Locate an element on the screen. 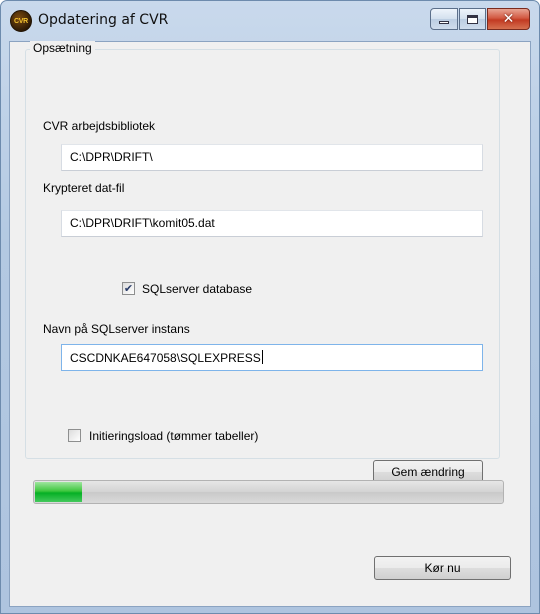 The height and width of the screenshot is (614, 540). instance-input-text: CSCDNKAE647058\SQLEXPRESS is located at coordinates (165, 358).